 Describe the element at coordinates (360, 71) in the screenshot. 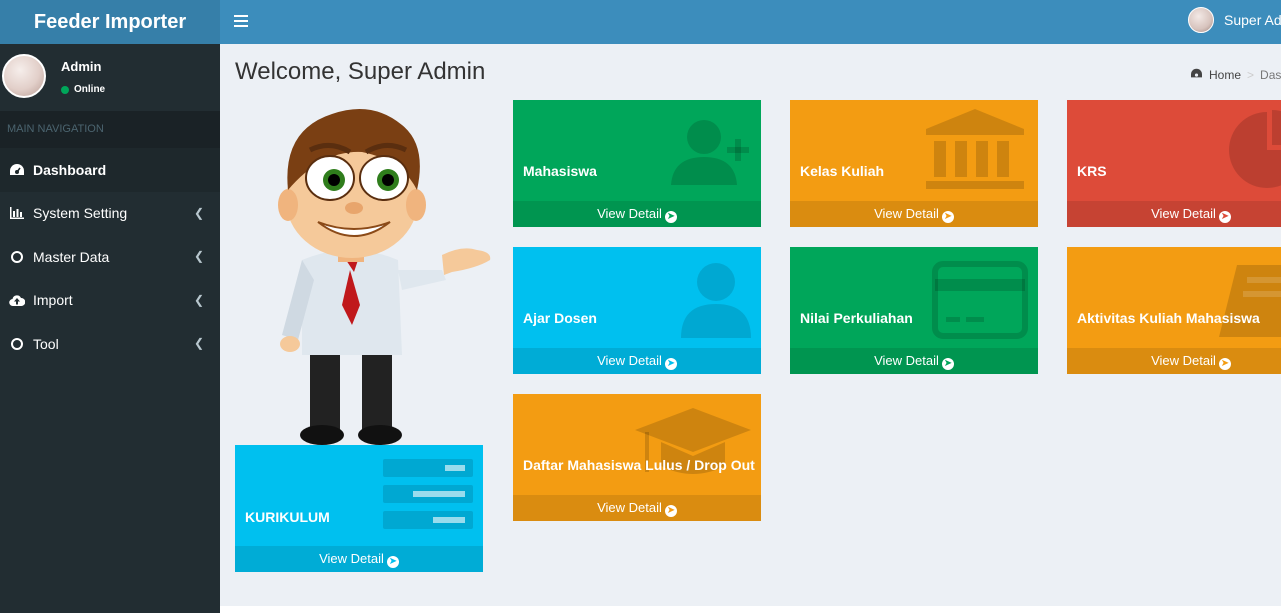

I see `page-title: Welcome, Super Admin` at that location.